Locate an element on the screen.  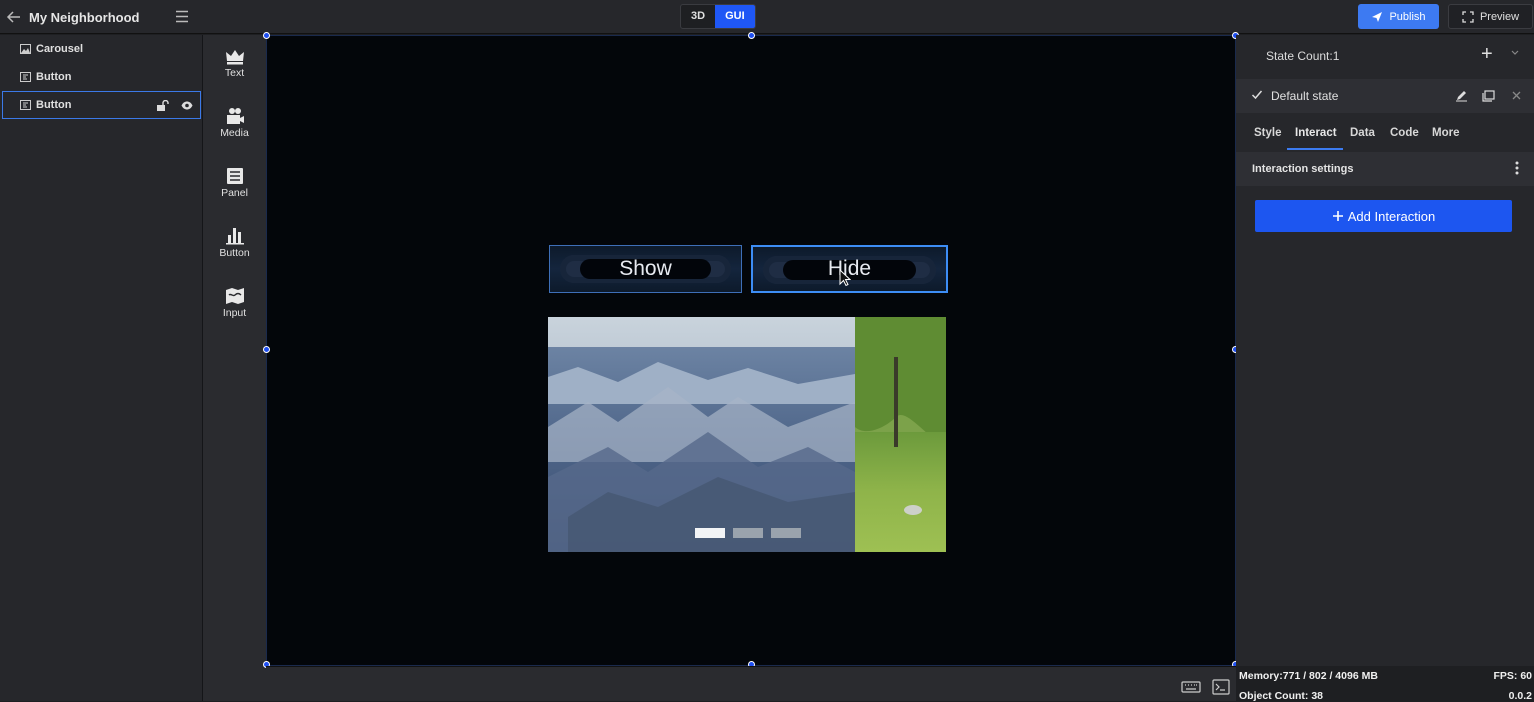
layer-button-selected: Button is located at coordinates (101, 105).